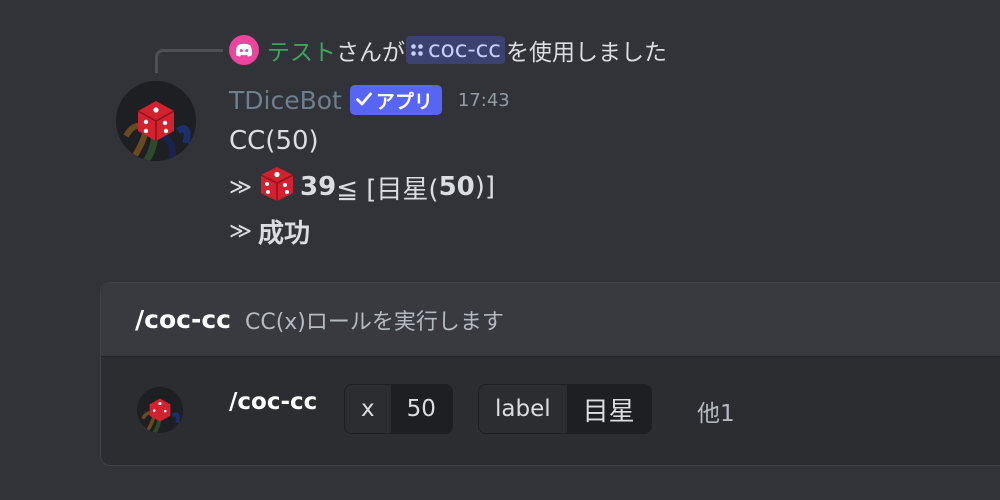 This screenshot has width=1000, height=500. I want to click on message-line-1: CC(50), so click(274, 141).